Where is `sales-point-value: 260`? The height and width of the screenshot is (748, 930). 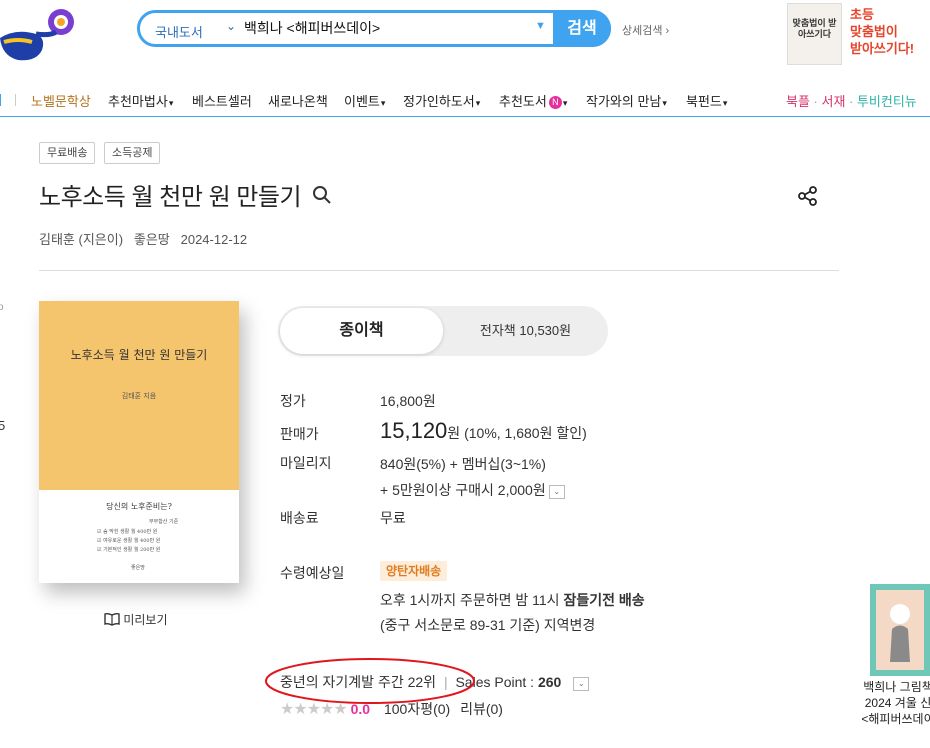
sales-point-value: 260 is located at coordinates (549, 682).